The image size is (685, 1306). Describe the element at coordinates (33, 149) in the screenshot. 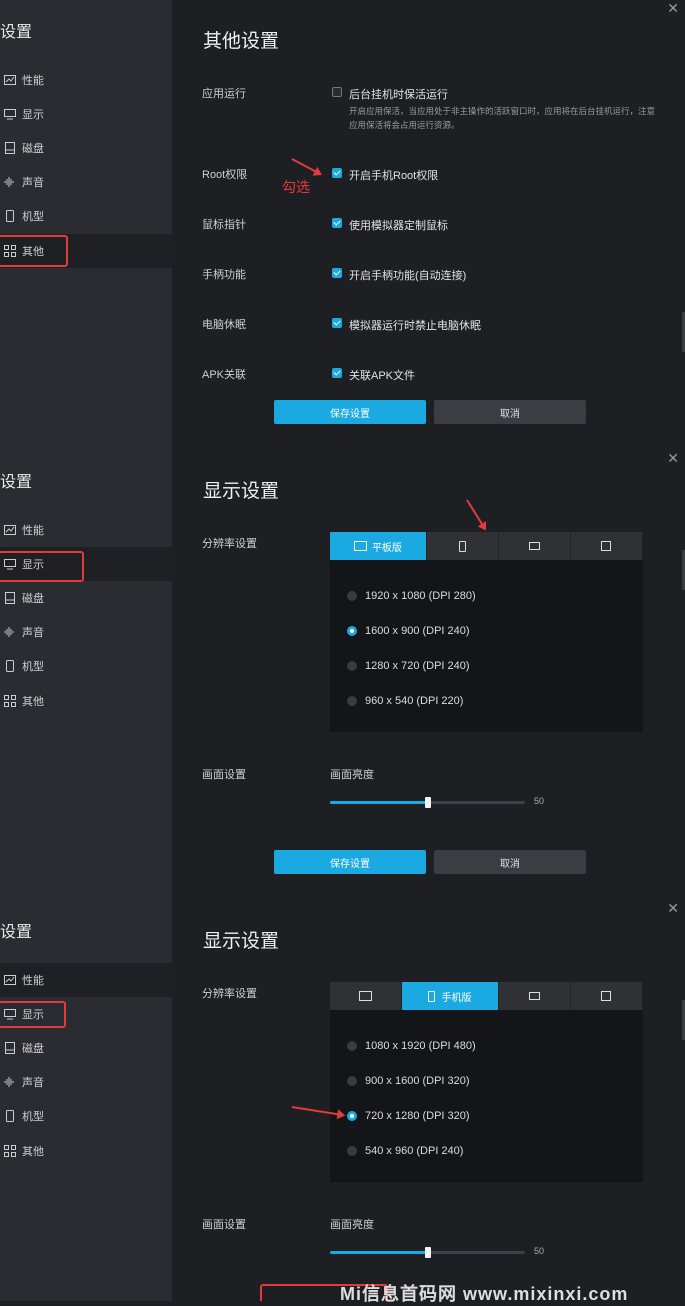

I see `sidebar-item-label: 磁盘` at that location.